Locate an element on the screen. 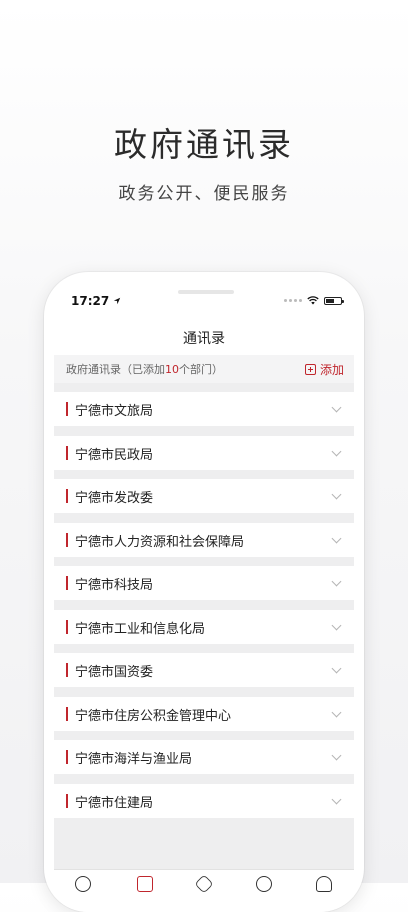  home-tab-icon is located at coordinates (83, 884).